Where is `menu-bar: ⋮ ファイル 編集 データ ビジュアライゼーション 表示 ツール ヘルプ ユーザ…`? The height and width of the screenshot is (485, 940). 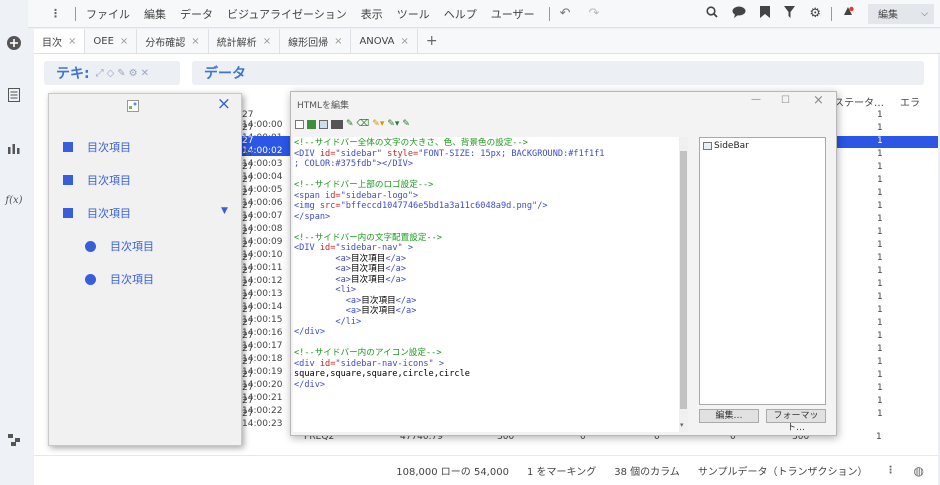 menu-bar: ⋮ ファイル 編集 データ ビジュアライゼーション 表示 ツール ヘルプ ユーザ… is located at coordinates (484, 14).